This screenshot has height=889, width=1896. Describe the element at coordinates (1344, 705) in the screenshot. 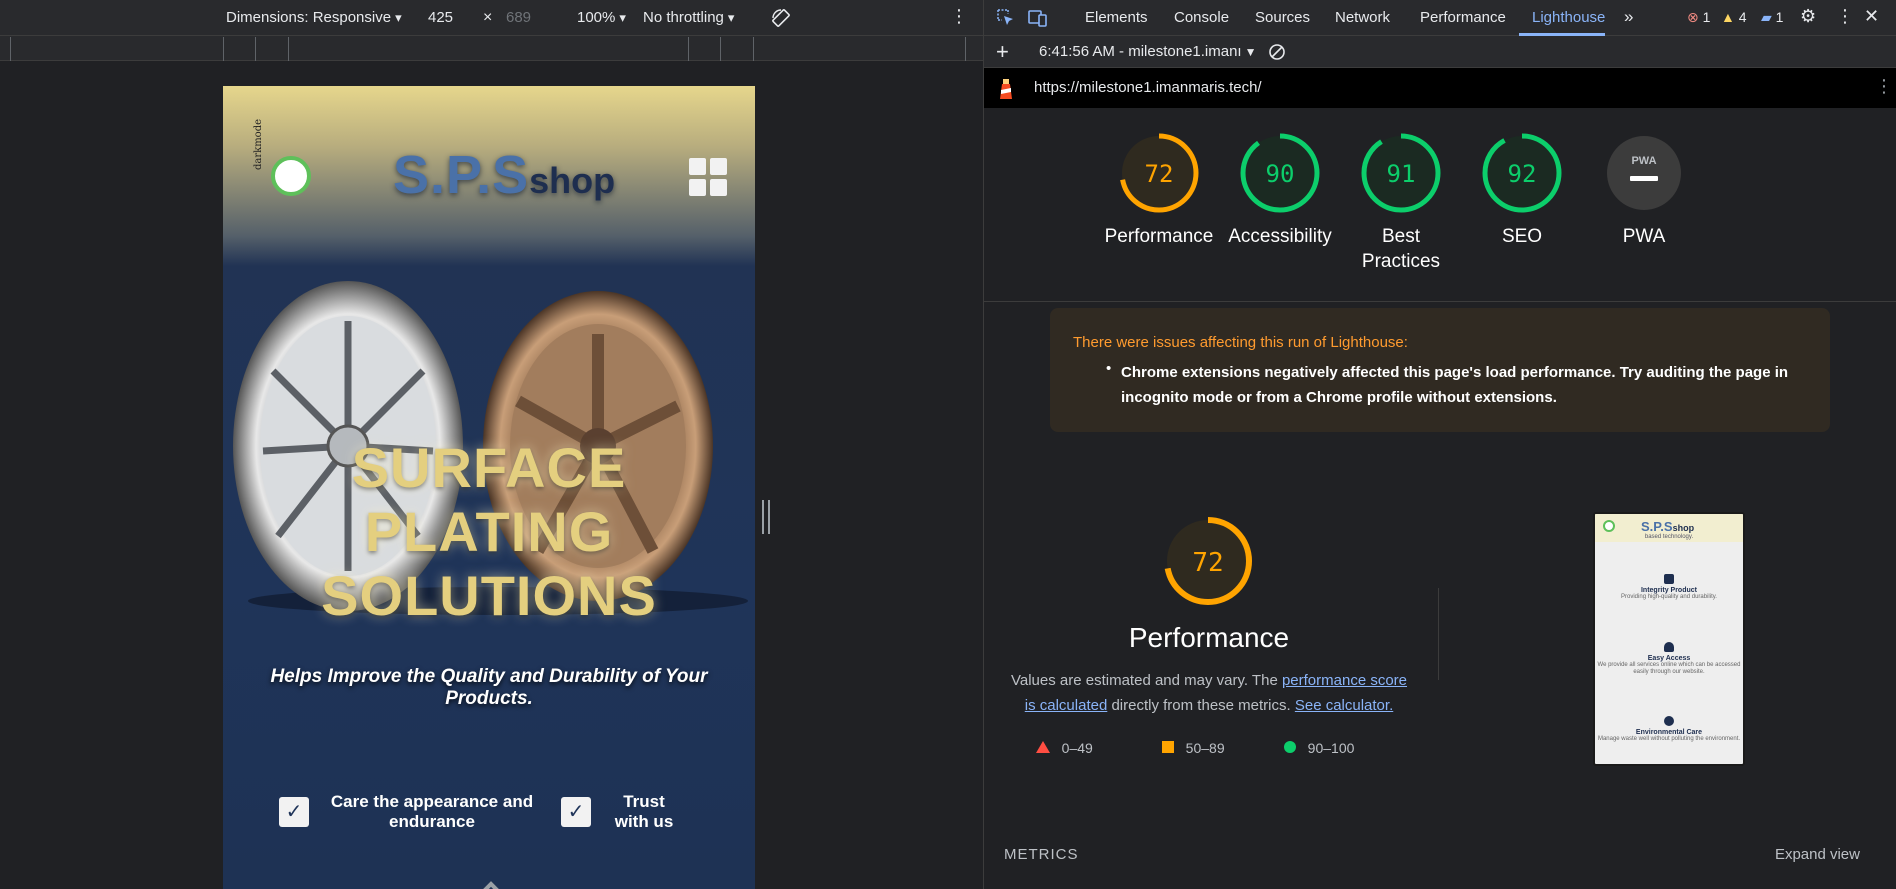

I see `see-calculator-link: See calculator.` at that location.